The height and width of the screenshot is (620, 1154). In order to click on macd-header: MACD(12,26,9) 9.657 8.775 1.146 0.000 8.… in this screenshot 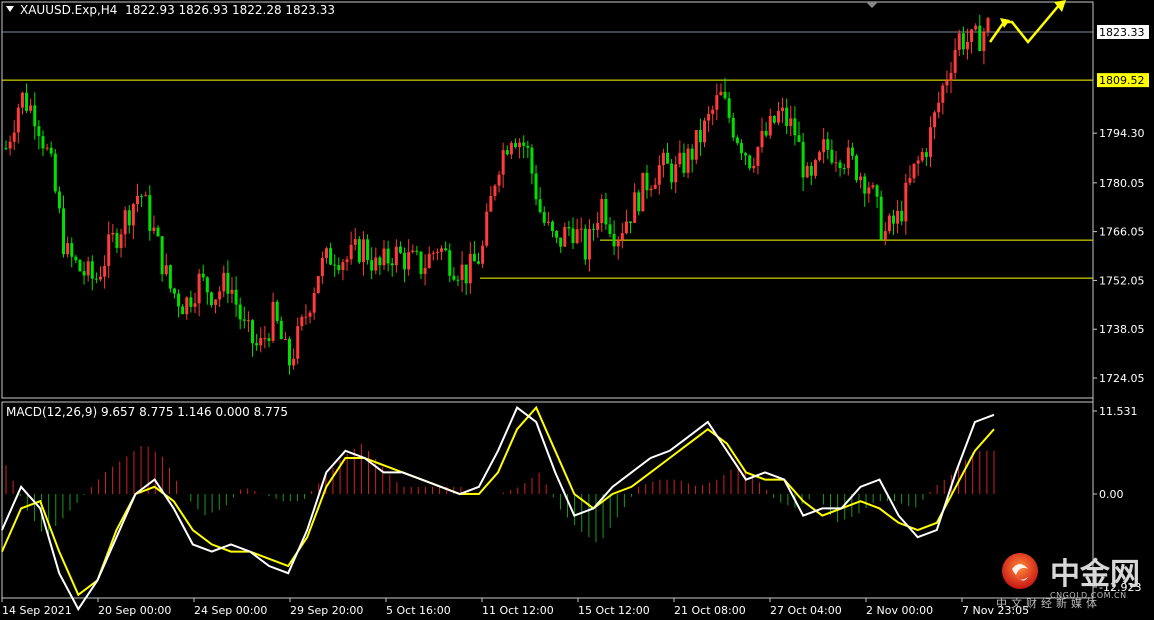, I will do `click(147, 412)`.